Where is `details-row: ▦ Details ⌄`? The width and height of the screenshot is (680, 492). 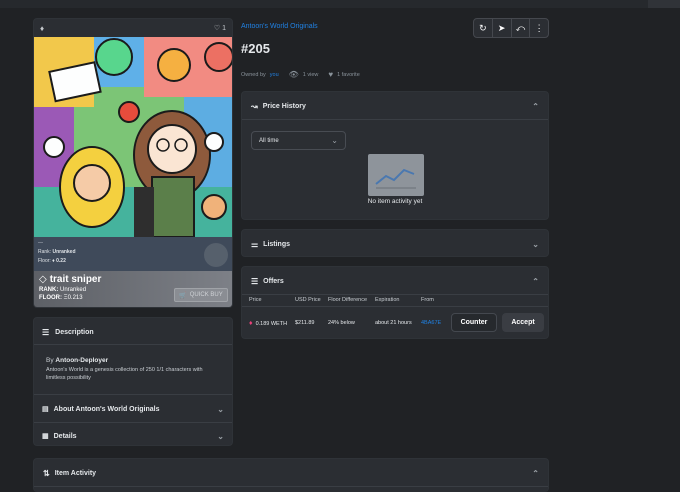
details-row: ▦ Details ⌄ is located at coordinates (133, 436).